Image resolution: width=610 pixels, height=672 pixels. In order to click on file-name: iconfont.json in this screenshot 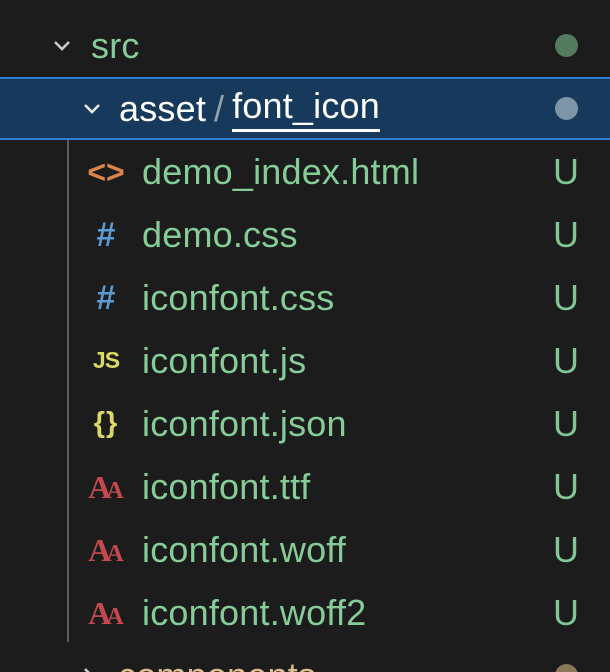, I will do `click(244, 423)`.